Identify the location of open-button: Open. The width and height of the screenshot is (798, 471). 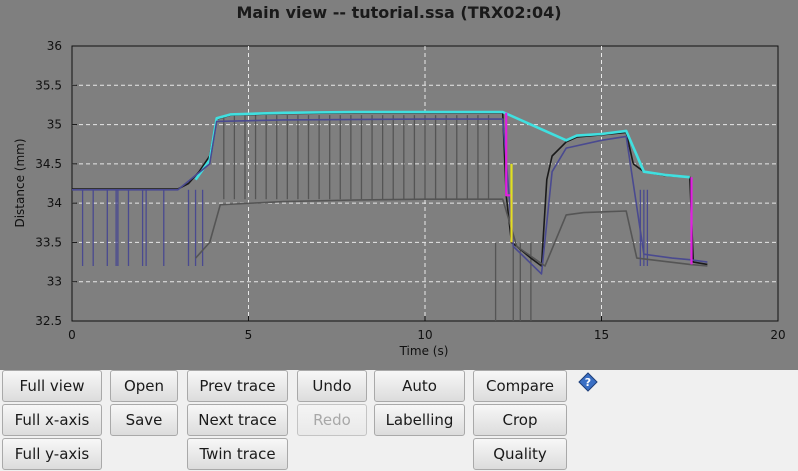
(144, 386).